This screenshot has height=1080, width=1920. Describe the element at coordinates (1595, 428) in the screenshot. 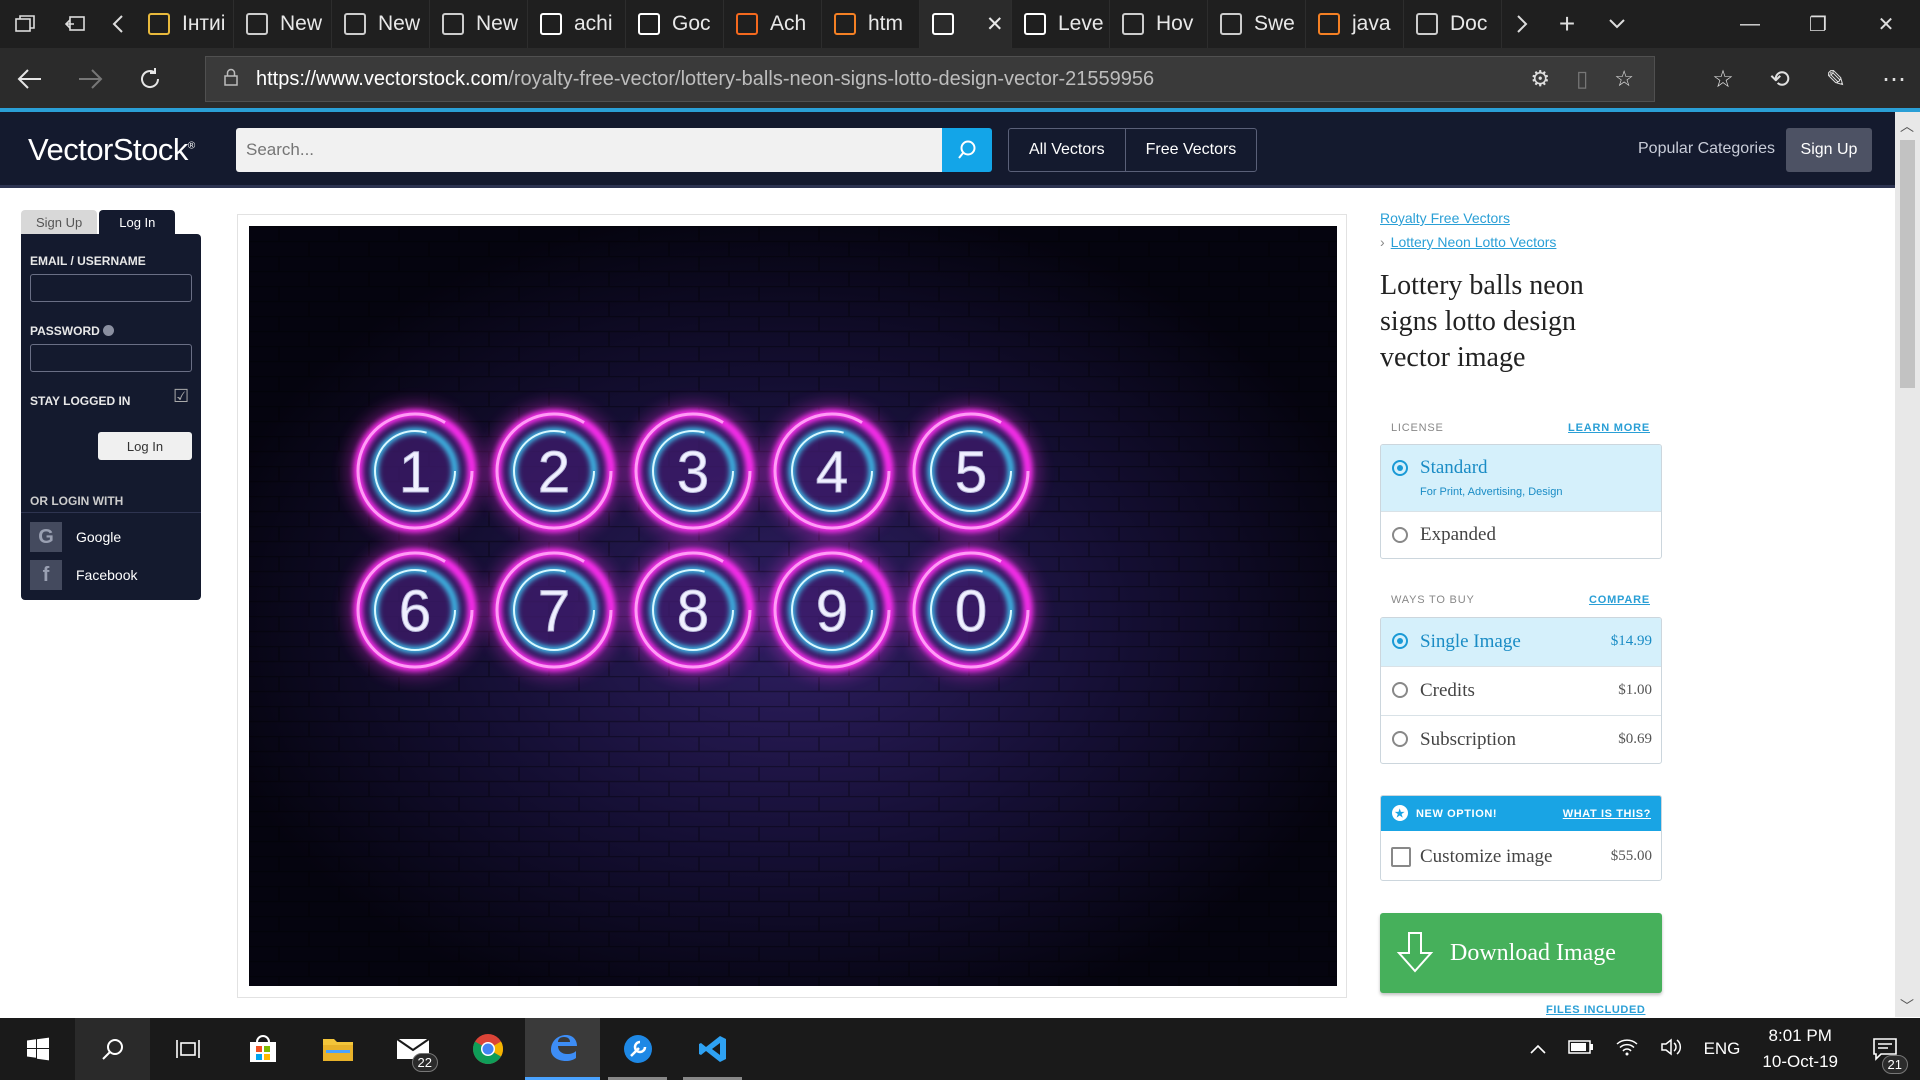

I see `learn-more-link: LEARN MORE` at that location.